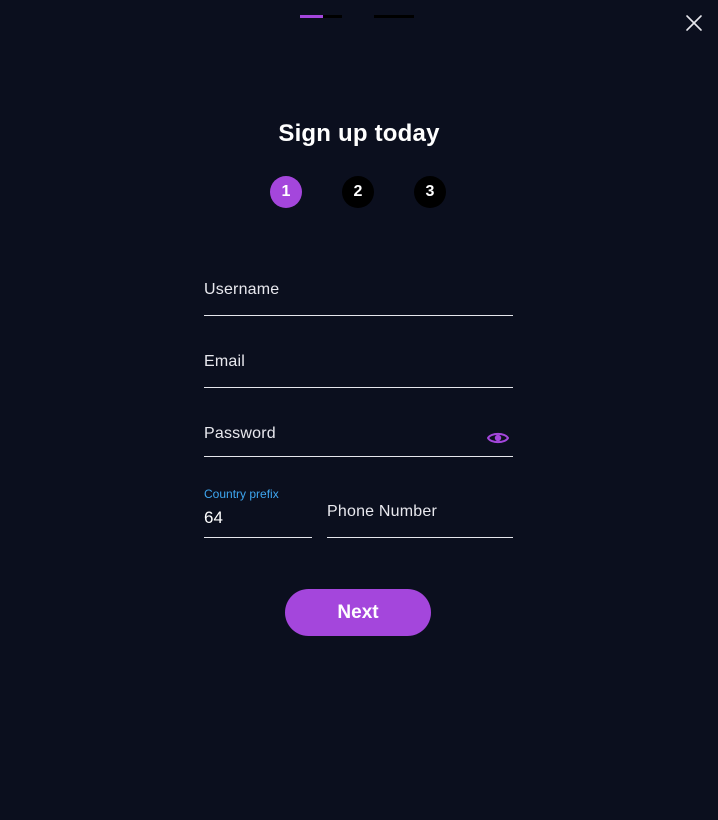 The height and width of the screenshot is (820, 718). What do you see at coordinates (498, 438) in the screenshot?
I see `eye-icon` at bounding box center [498, 438].